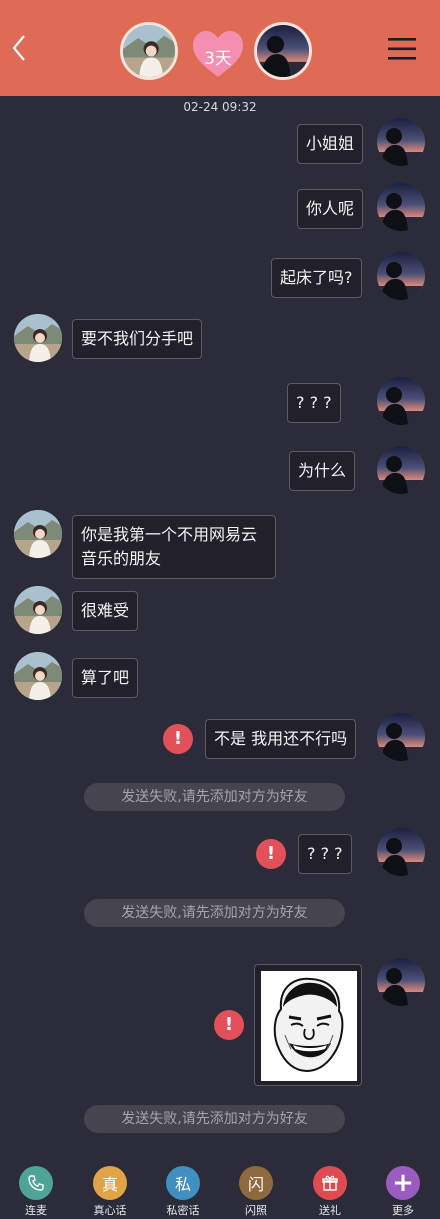 This screenshot has height=1219, width=440. I want to click on toolbar-label: 更多, so click(403, 1210).